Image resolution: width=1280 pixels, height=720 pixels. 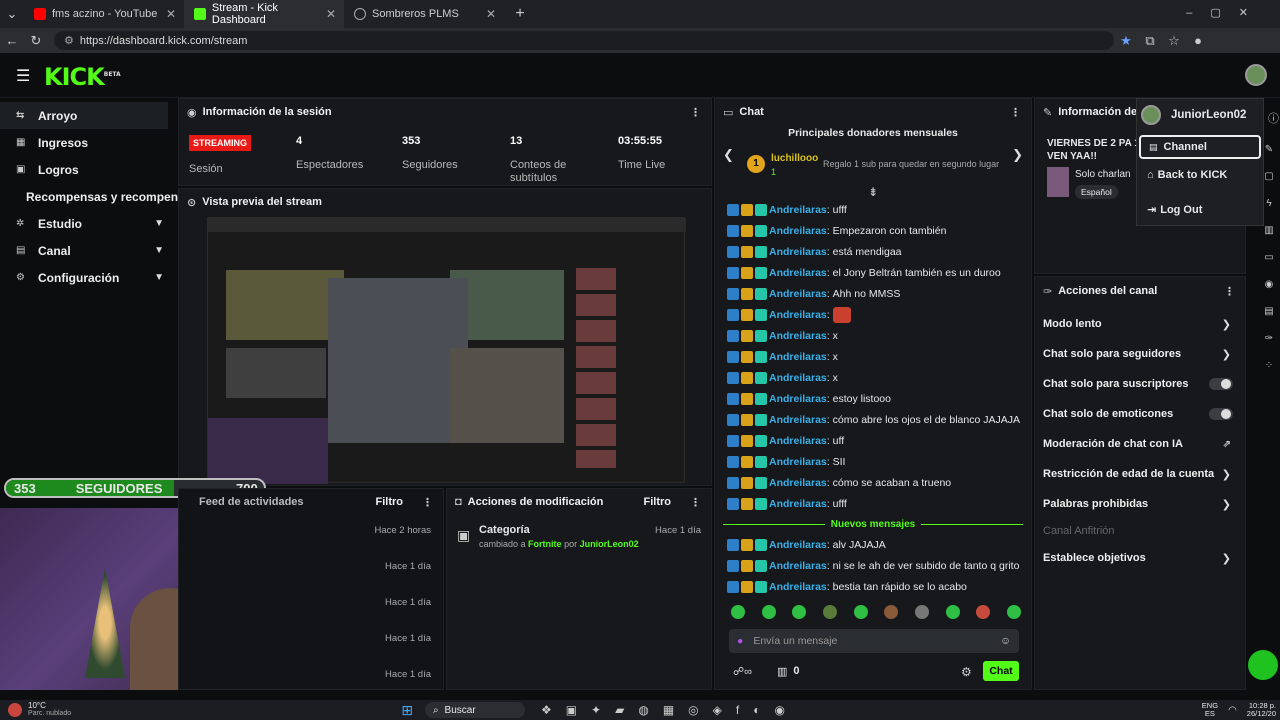 I want to click on action-set-goals: Establece objetivos ❯, so click(x=1140, y=558).